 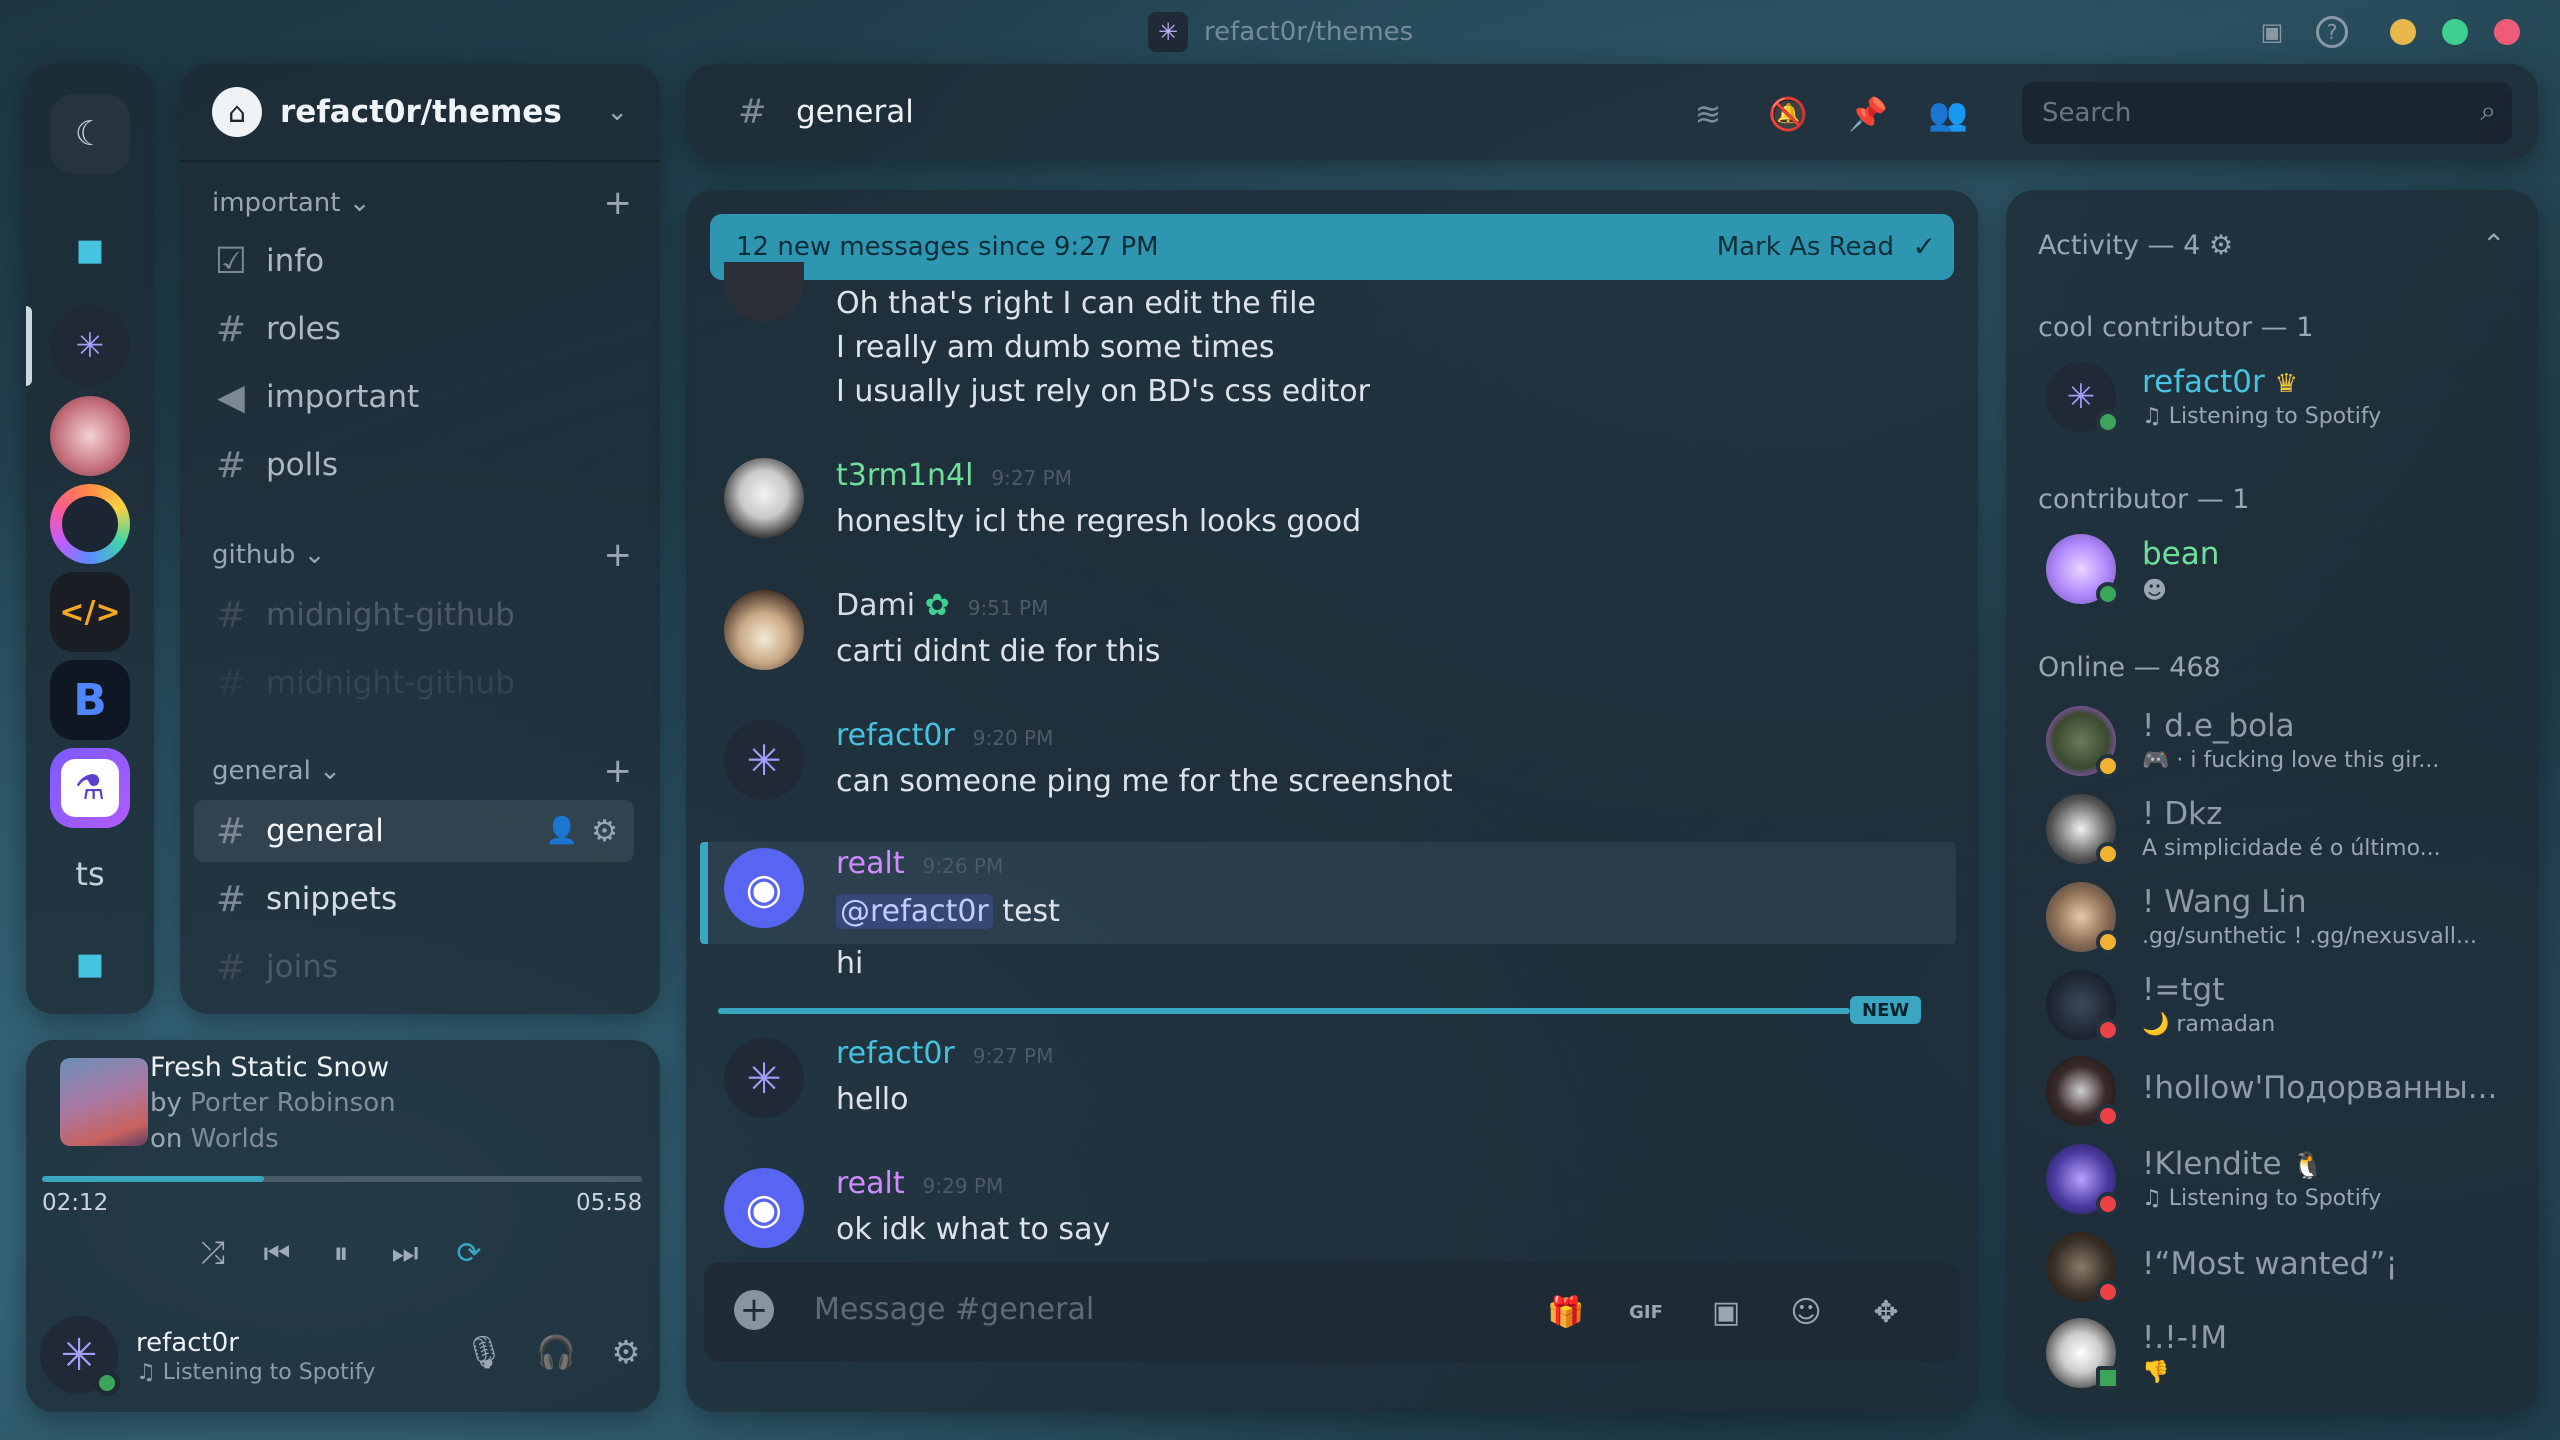 What do you see at coordinates (2281, 396) in the screenshot?
I see `member-row: ✳ refact0r ♛ ♫ Listening to Spotify` at bounding box center [2281, 396].